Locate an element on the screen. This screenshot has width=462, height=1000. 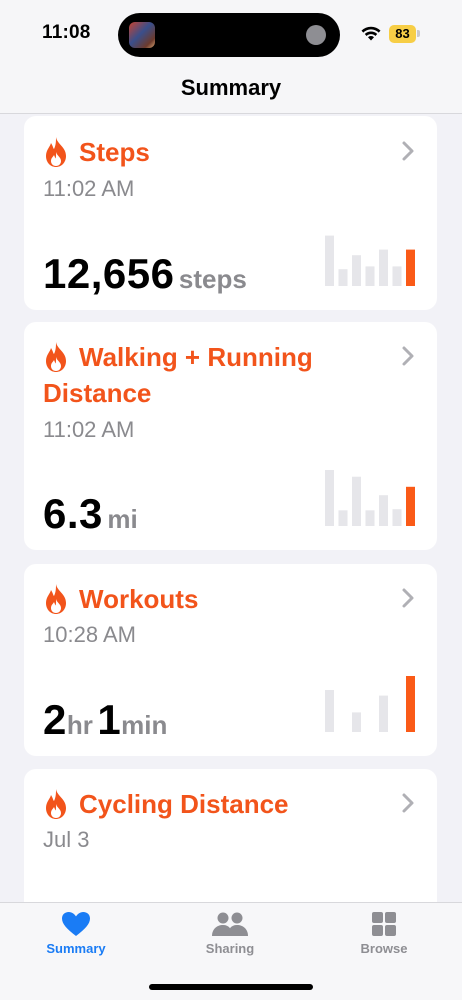
workout-duration-value: 2hr 1min is located at coordinates (105, 720).